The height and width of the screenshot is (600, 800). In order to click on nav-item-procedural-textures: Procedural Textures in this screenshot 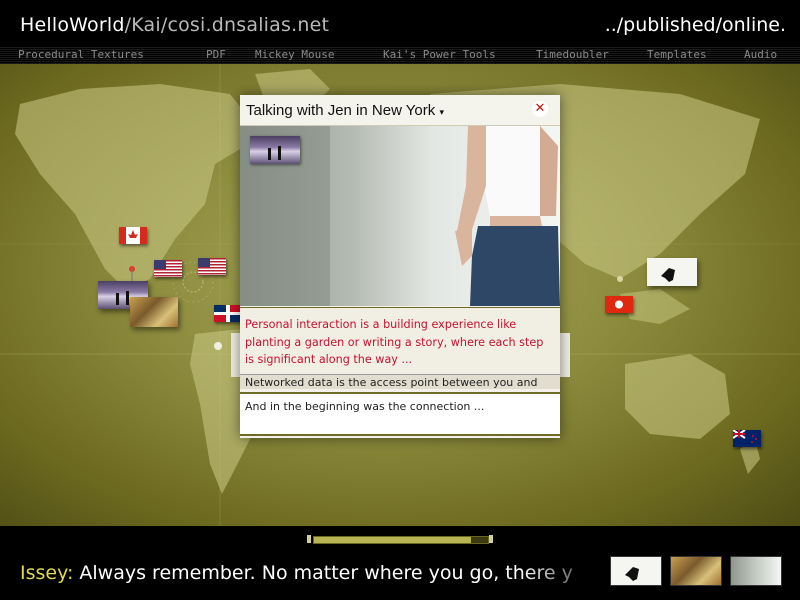, I will do `click(81, 54)`.